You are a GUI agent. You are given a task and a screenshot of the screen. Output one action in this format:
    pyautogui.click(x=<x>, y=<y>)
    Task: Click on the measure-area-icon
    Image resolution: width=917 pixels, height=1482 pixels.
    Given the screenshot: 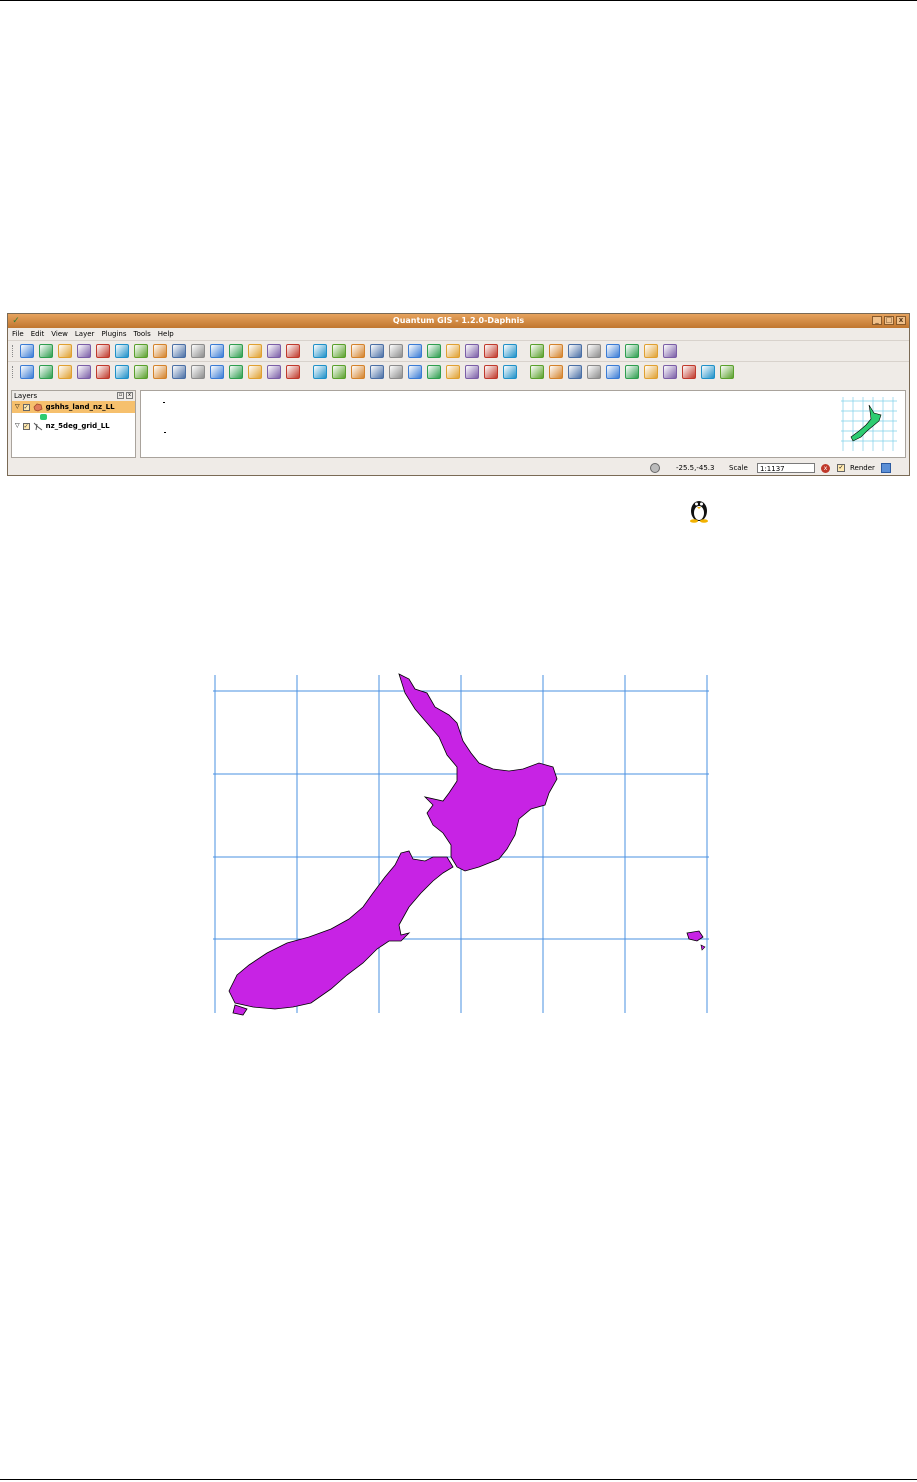 What is the action you would take?
    pyautogui.click(x=613, y=351)
    